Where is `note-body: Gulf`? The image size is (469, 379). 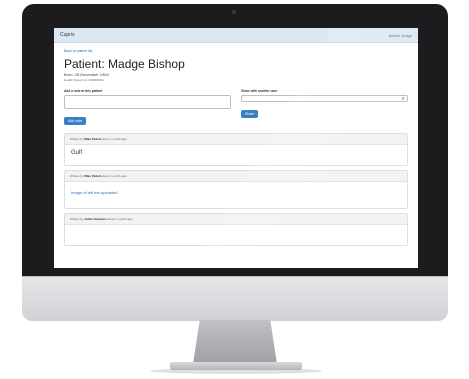
note-body: Gulf is located at coordinates (77, 153).